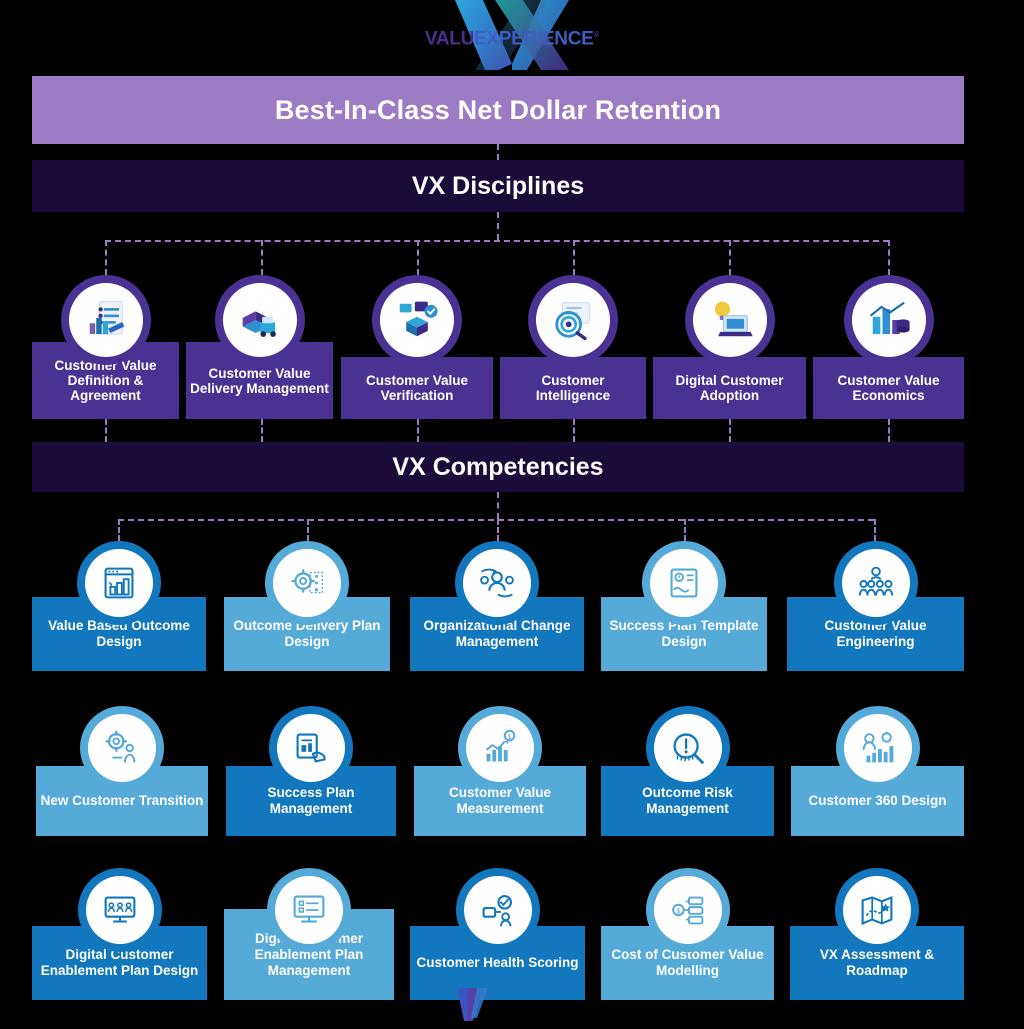  Describe the element at coordinates (498, 110) in the screenshot. I see `banner-net-dollar-retention: Best-In-Class Net Dollar Retention` at that location.